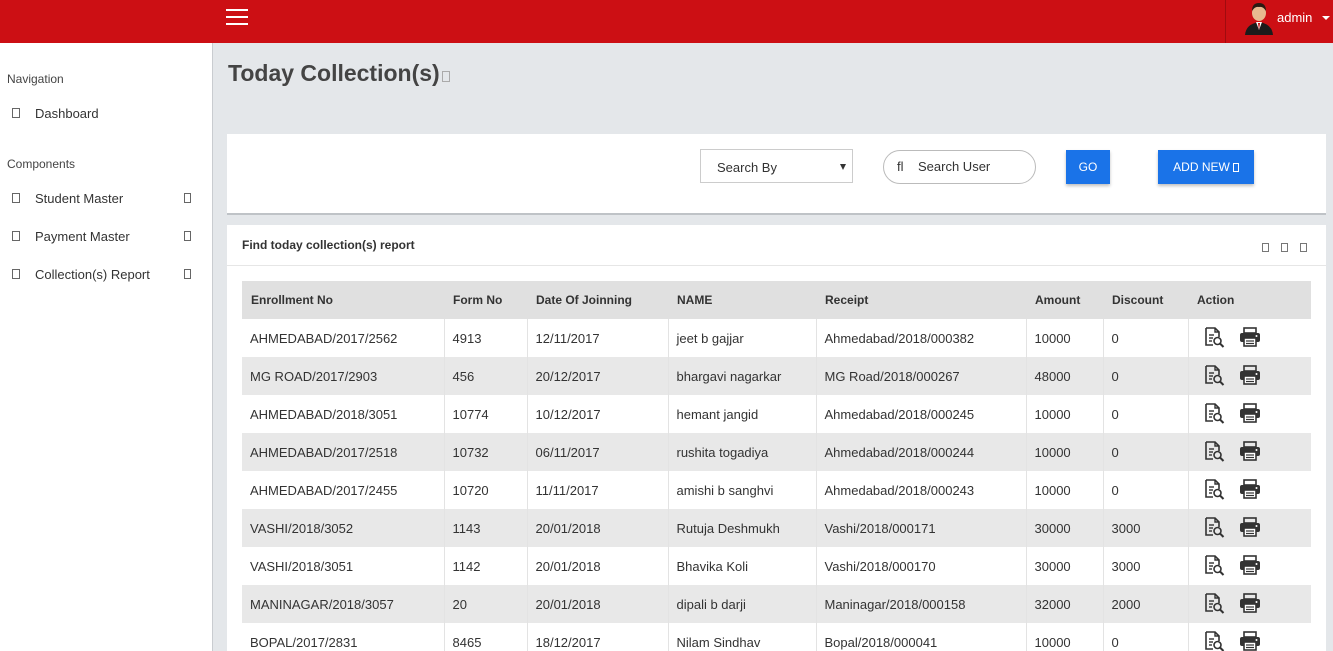 The width and height of the screenshot is (1333, 651). I want to click on sidebar-item-student-master: Student Master, so click(106, 199).